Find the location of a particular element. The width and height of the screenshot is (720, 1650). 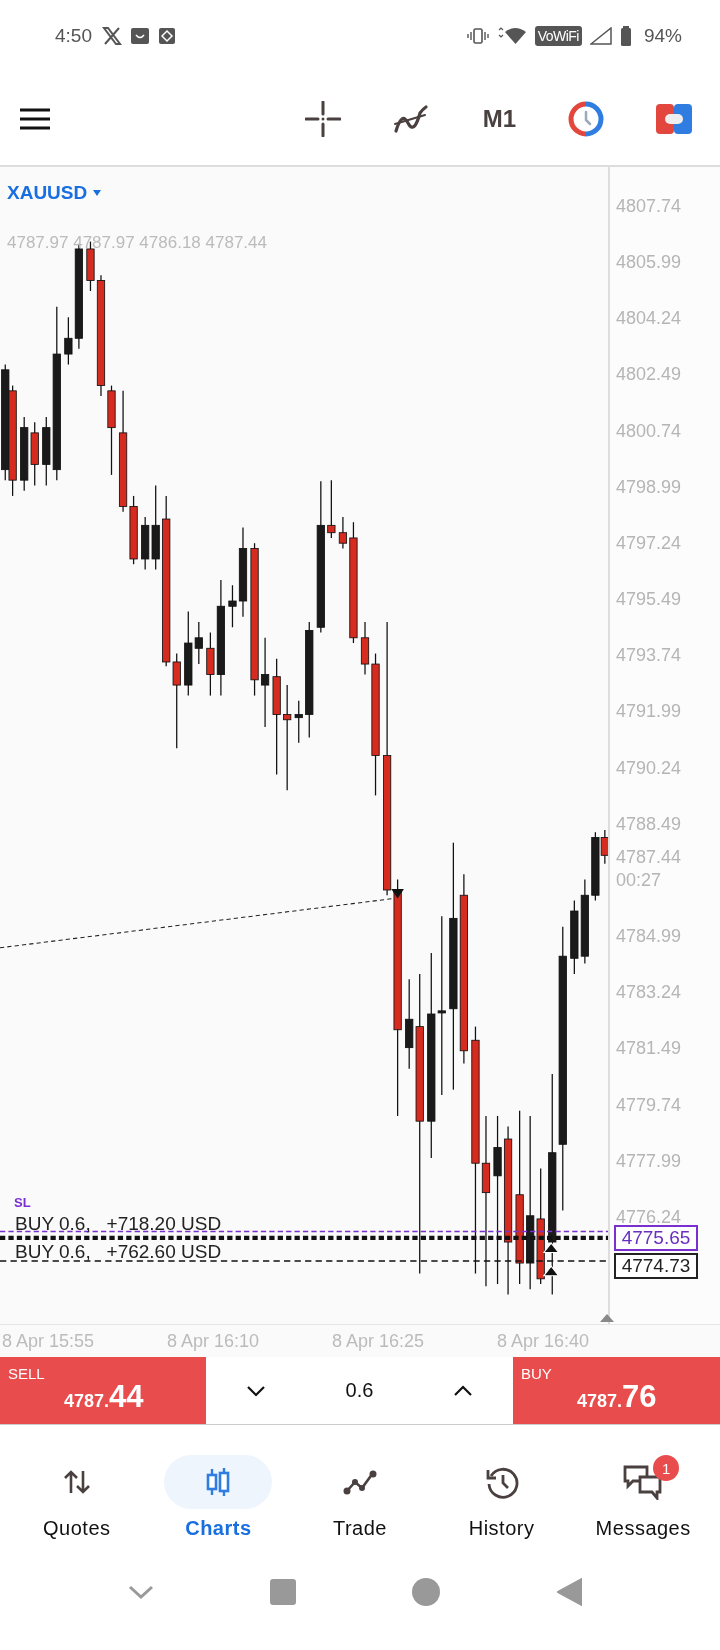

position-label: BUY 0.6, +762.60 USD is located at coordinates (118, 1252).